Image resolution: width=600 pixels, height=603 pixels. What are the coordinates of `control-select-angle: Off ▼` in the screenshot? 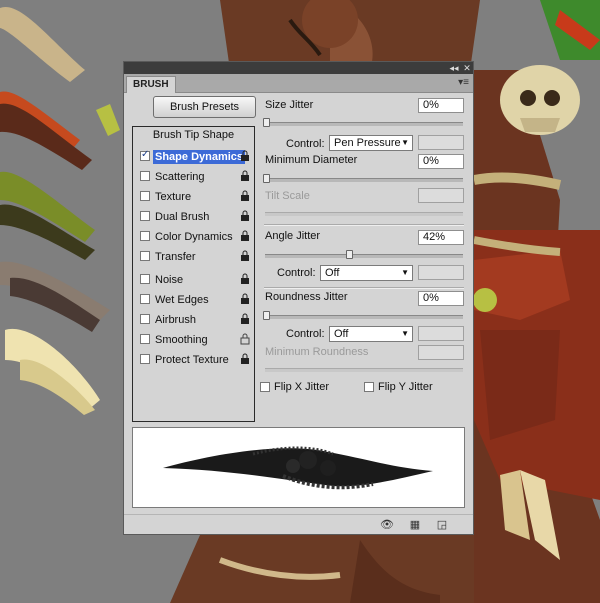 It's located at (366, 273).